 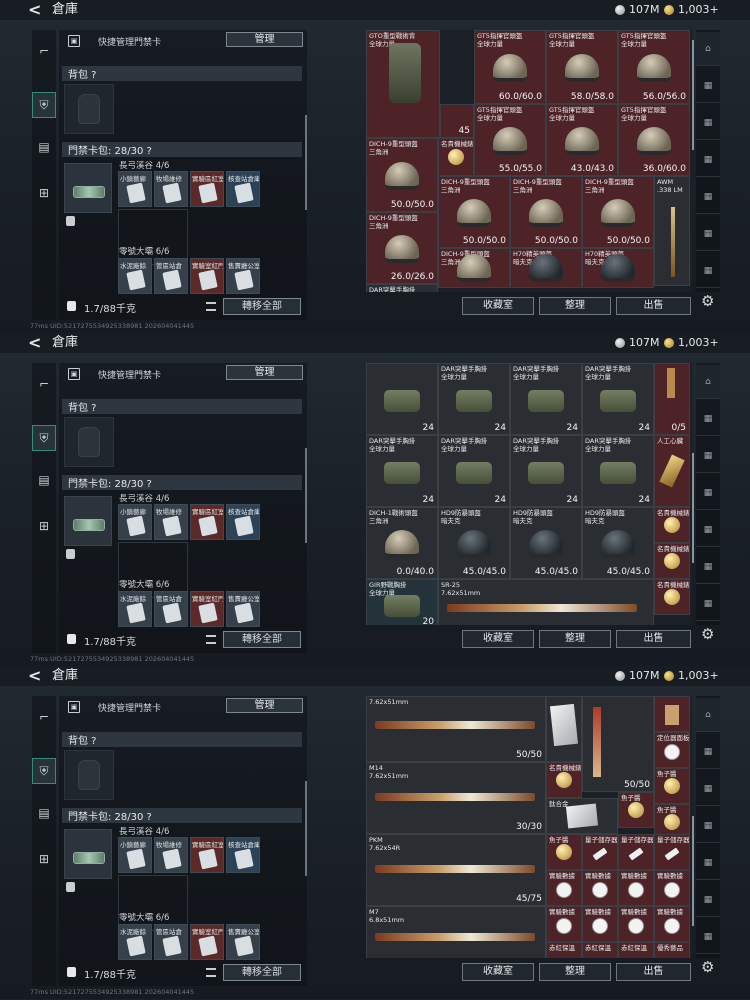 I want to click on item-cell: GT5指揮官頭盔 全球力量 55.0/55.0, so click(x=510, y=140).